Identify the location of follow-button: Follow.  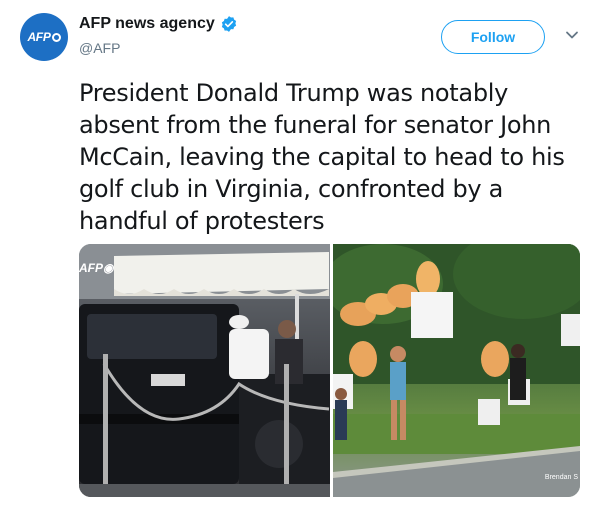
(493, 37).